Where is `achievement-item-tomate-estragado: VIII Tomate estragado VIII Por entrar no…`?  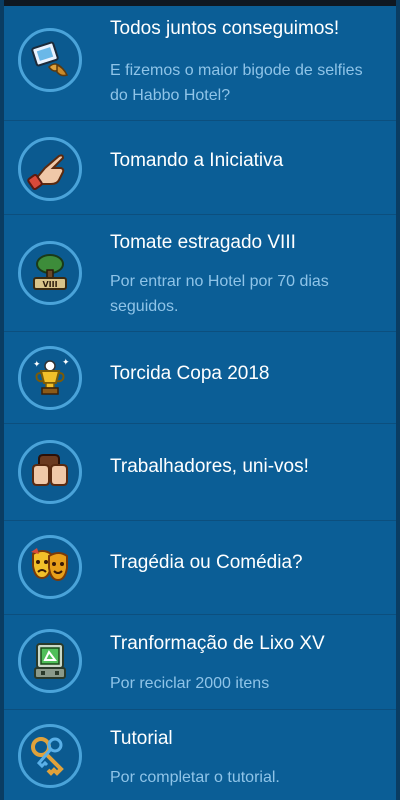 achievement-item-tomate-estragado: VIII Tomate estragado VIII Por entrar no… is located at coordinates (200, 273).